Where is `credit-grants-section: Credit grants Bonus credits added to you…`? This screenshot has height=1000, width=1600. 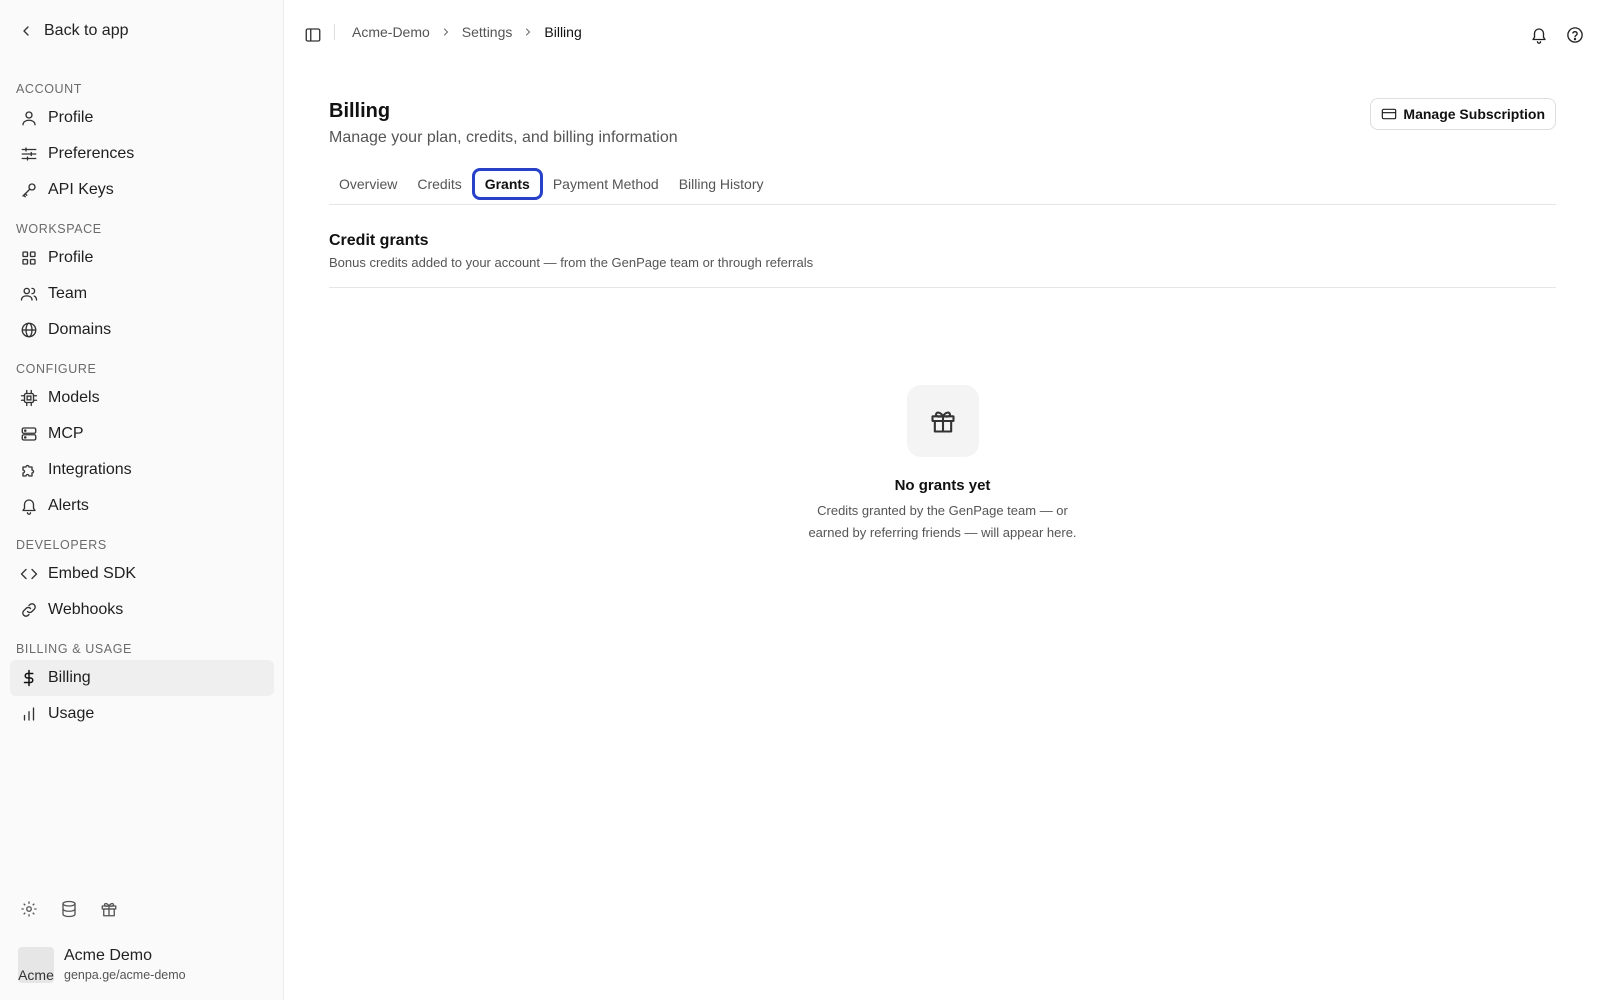
credit-grants-section: Credit grants Bonus credits added to you… is located at coordinates (942, 251).